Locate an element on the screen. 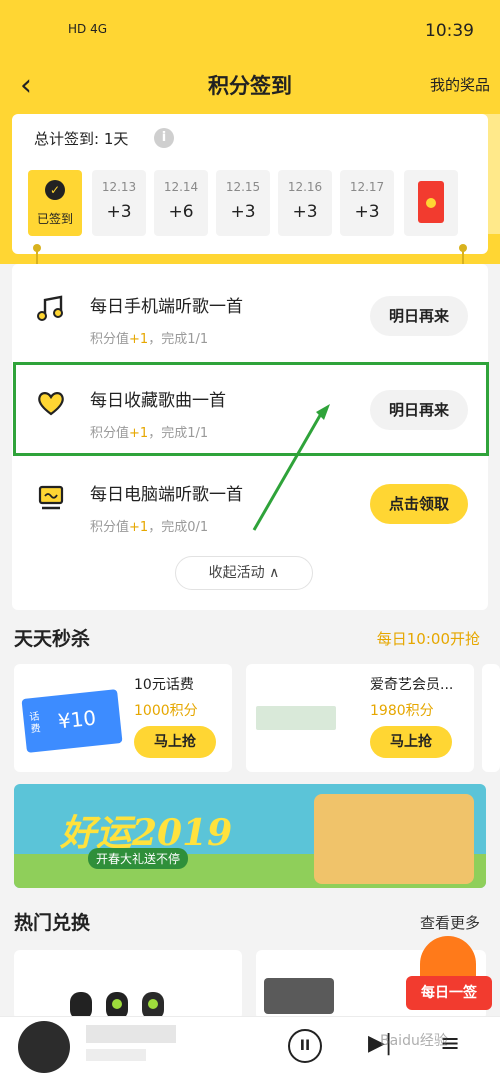 Image resolution: width=500 pixels, height=1074 pixels. song-title-blurred is located at coordinates (131, 1034).